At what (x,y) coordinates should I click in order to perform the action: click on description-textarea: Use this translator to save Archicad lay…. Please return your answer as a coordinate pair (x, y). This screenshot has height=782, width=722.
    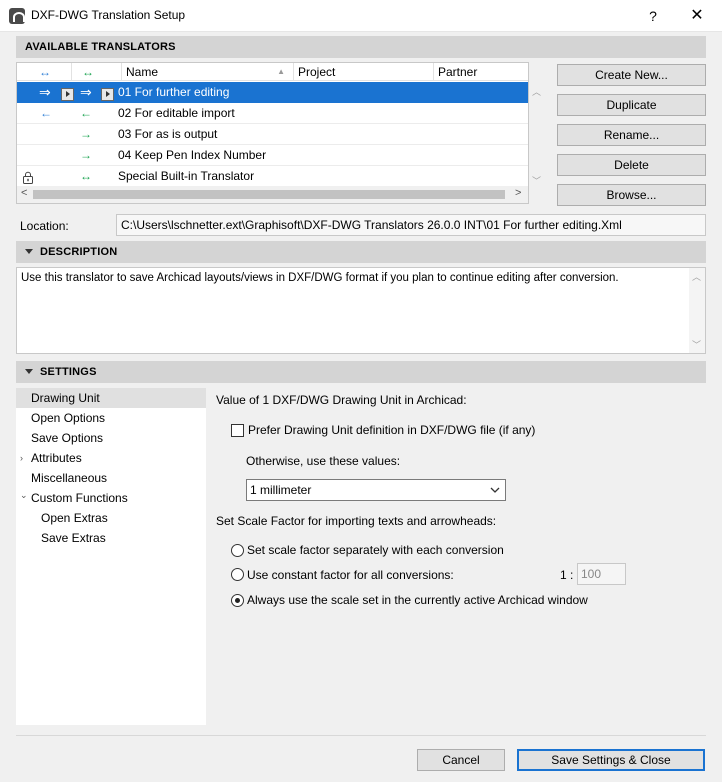
    Looking at the image, I should click on (361, 310).